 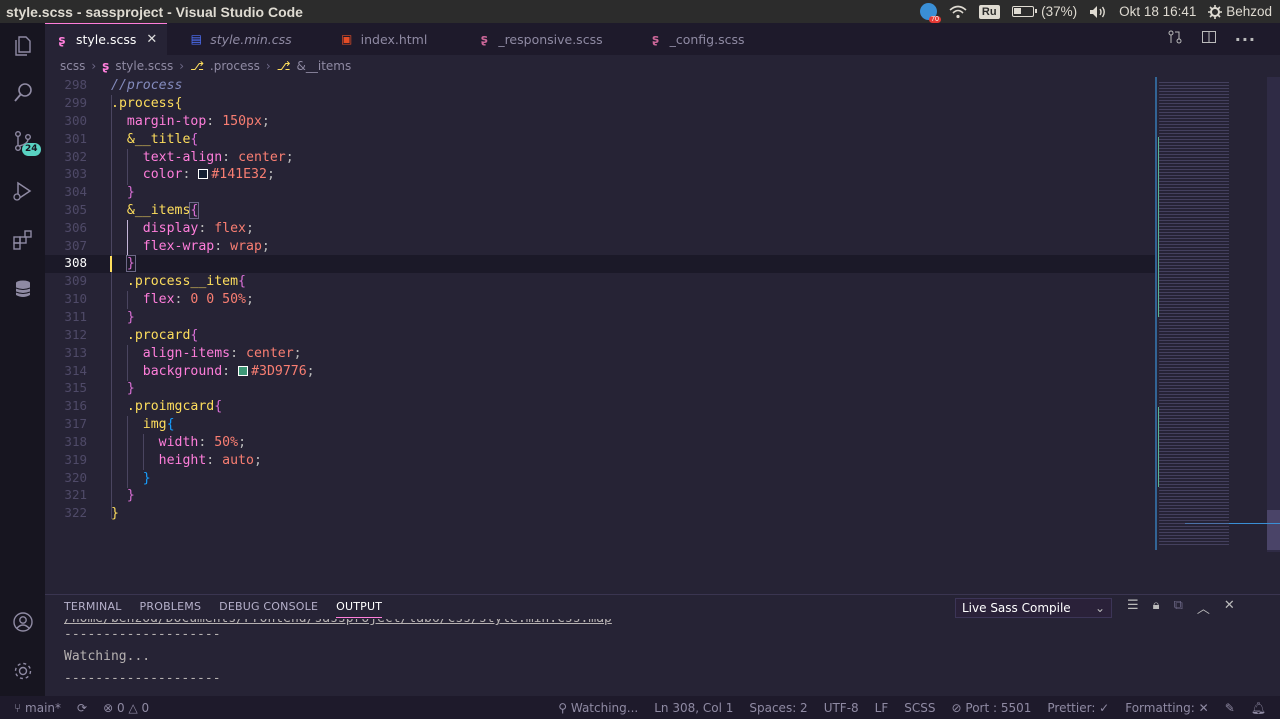 What do you see at coordinates (1258, 708) in the screenshot?
I see `notifications-bell-icon: 🔔︎` at bounding box center [1258, 708].